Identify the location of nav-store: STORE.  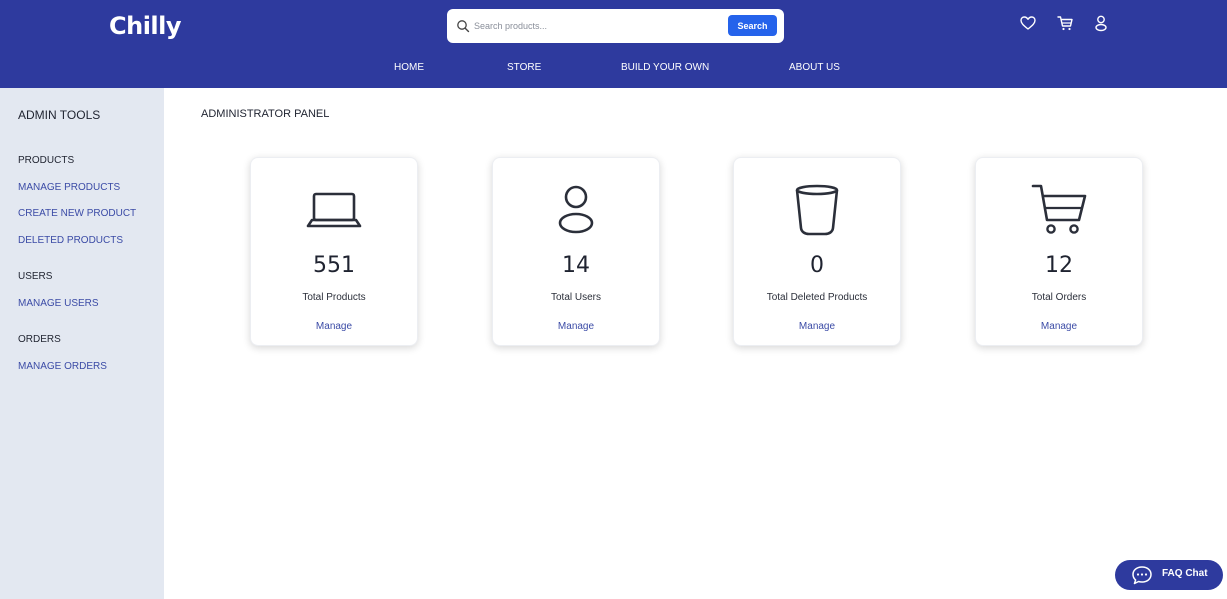
(524, 67).